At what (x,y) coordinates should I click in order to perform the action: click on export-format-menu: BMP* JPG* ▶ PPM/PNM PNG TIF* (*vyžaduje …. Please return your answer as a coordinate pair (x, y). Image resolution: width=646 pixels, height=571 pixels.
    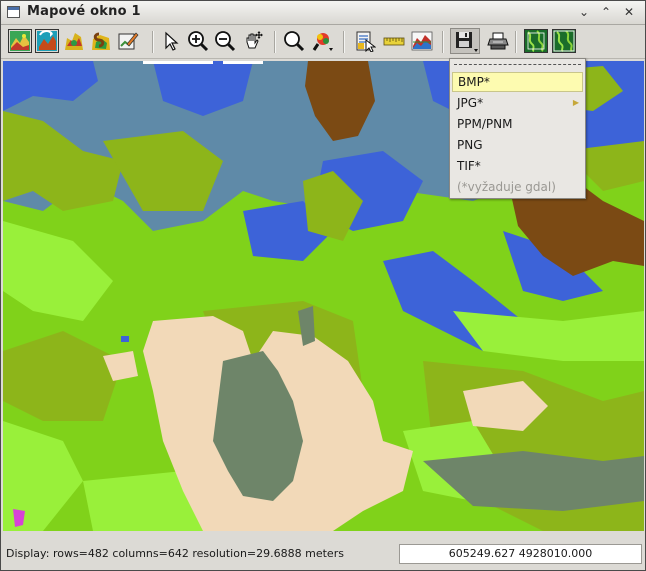
    Looking at the image, I should click on (517, 128).